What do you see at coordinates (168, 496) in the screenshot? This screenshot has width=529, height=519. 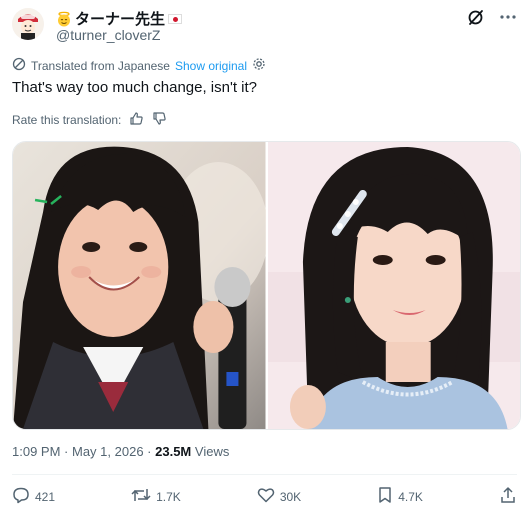 I see `repost-count: 1.7K` at bounding box center [168, 496].